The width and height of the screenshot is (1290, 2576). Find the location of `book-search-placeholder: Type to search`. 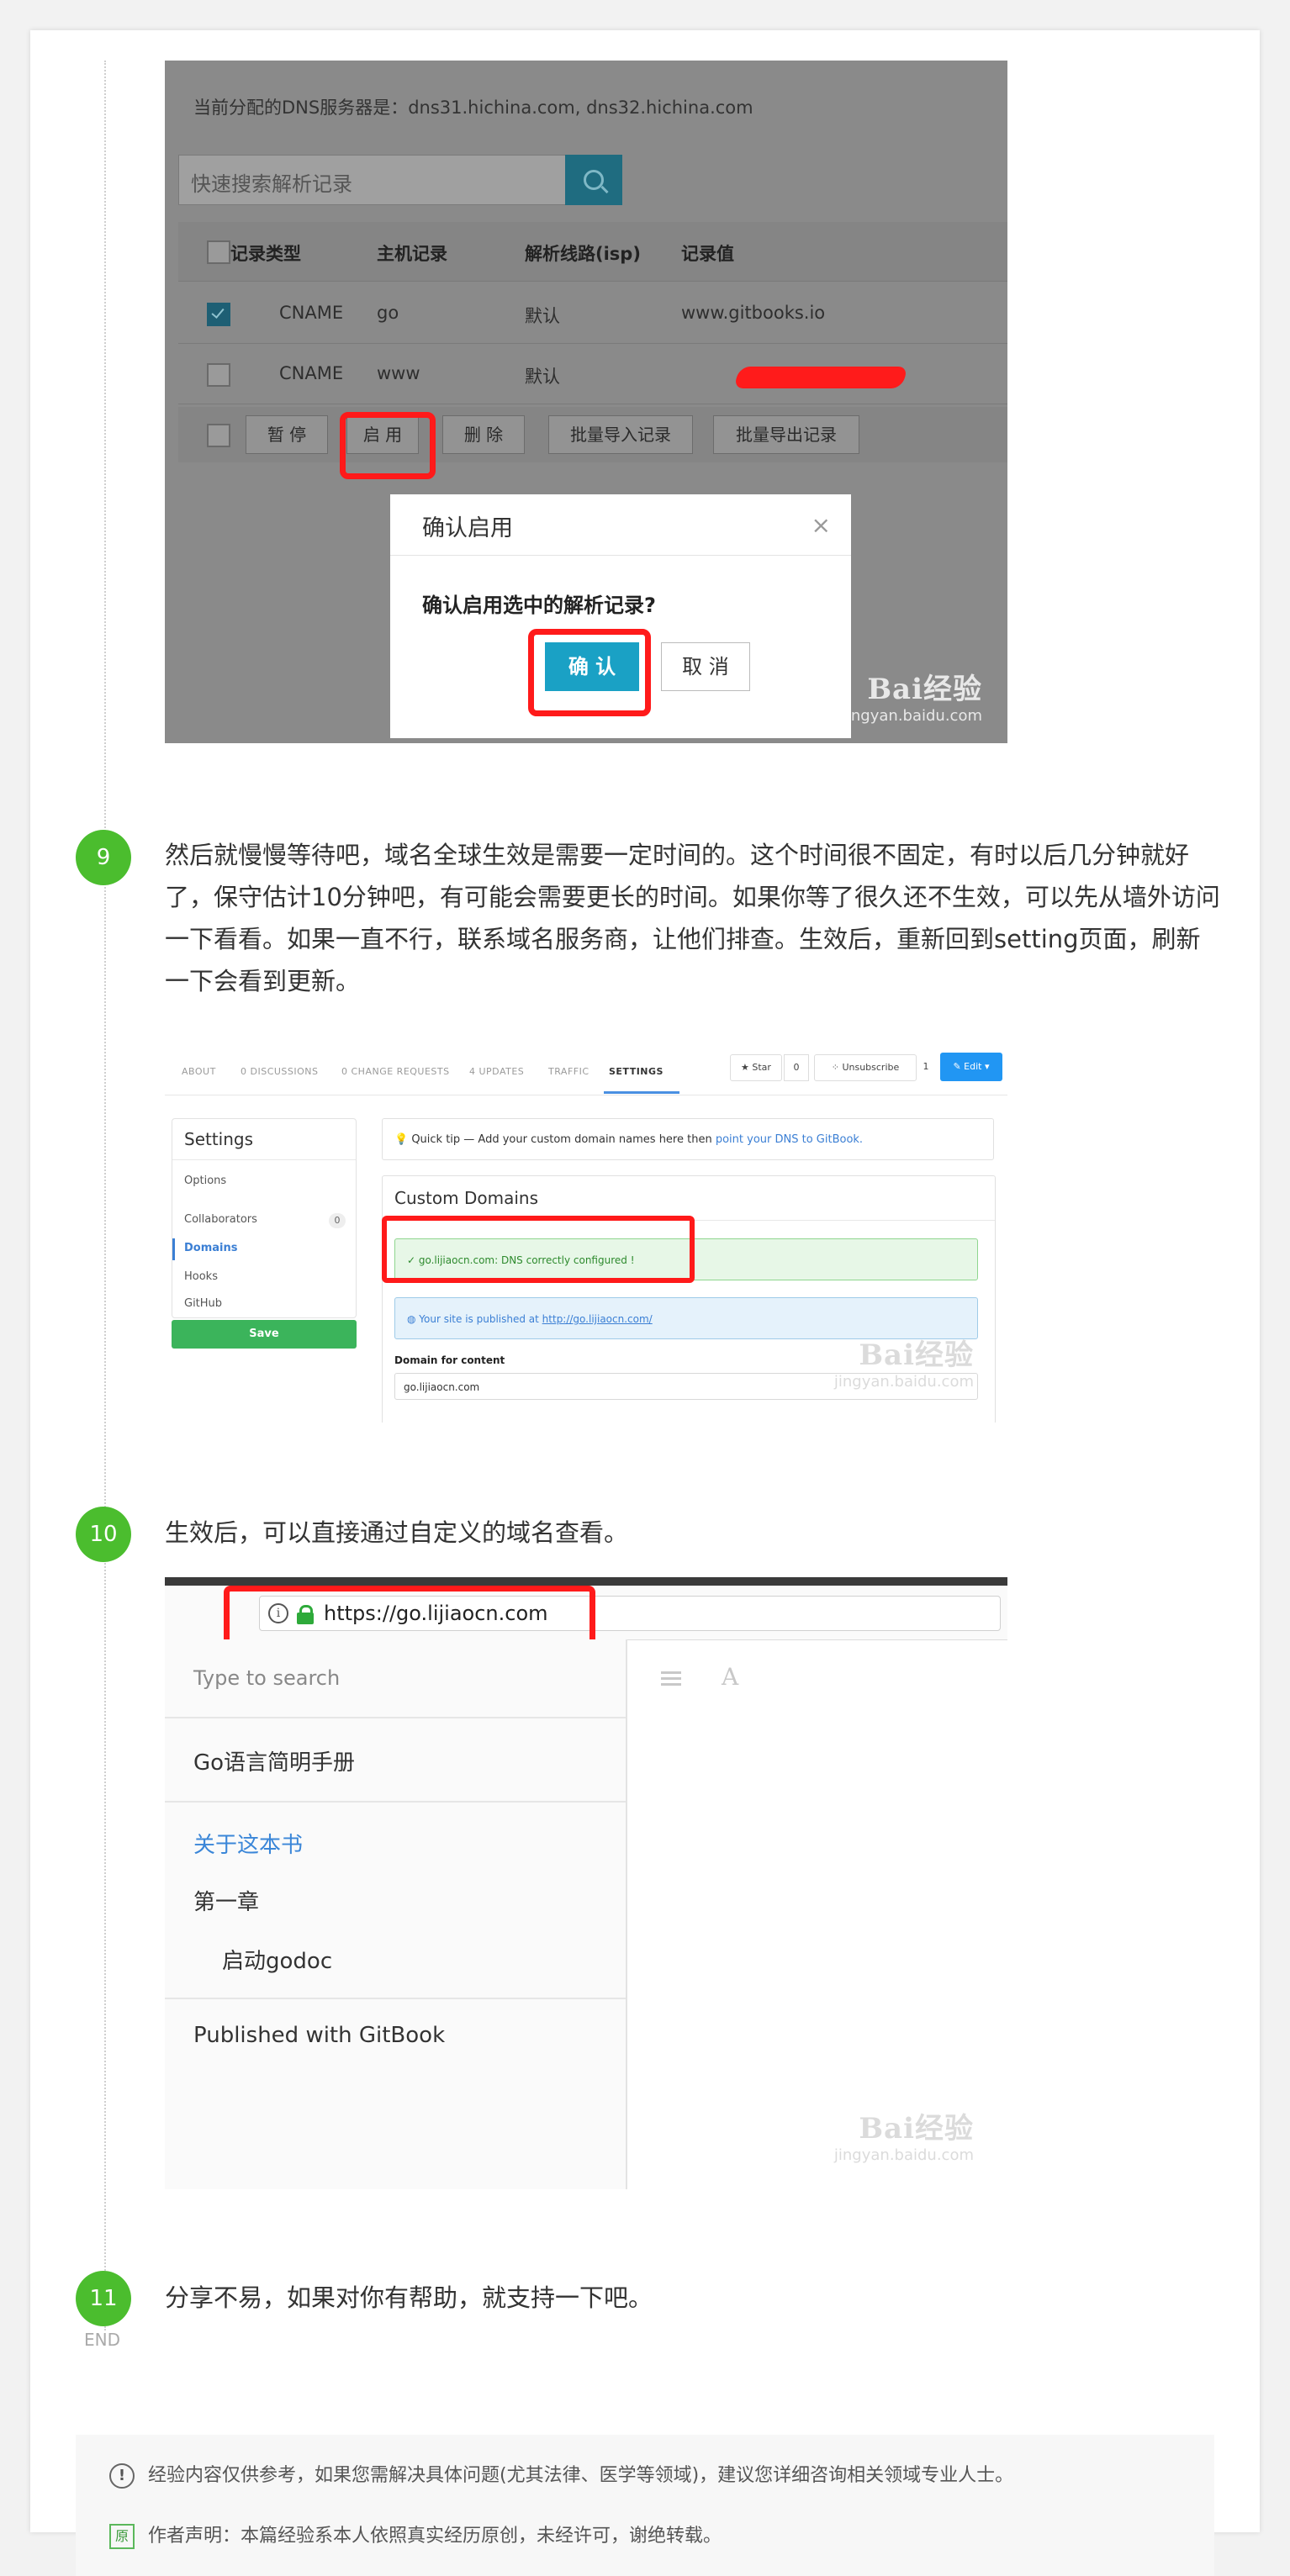

book-search-placeholder: Type to search is located at coordinates (267, 1678).